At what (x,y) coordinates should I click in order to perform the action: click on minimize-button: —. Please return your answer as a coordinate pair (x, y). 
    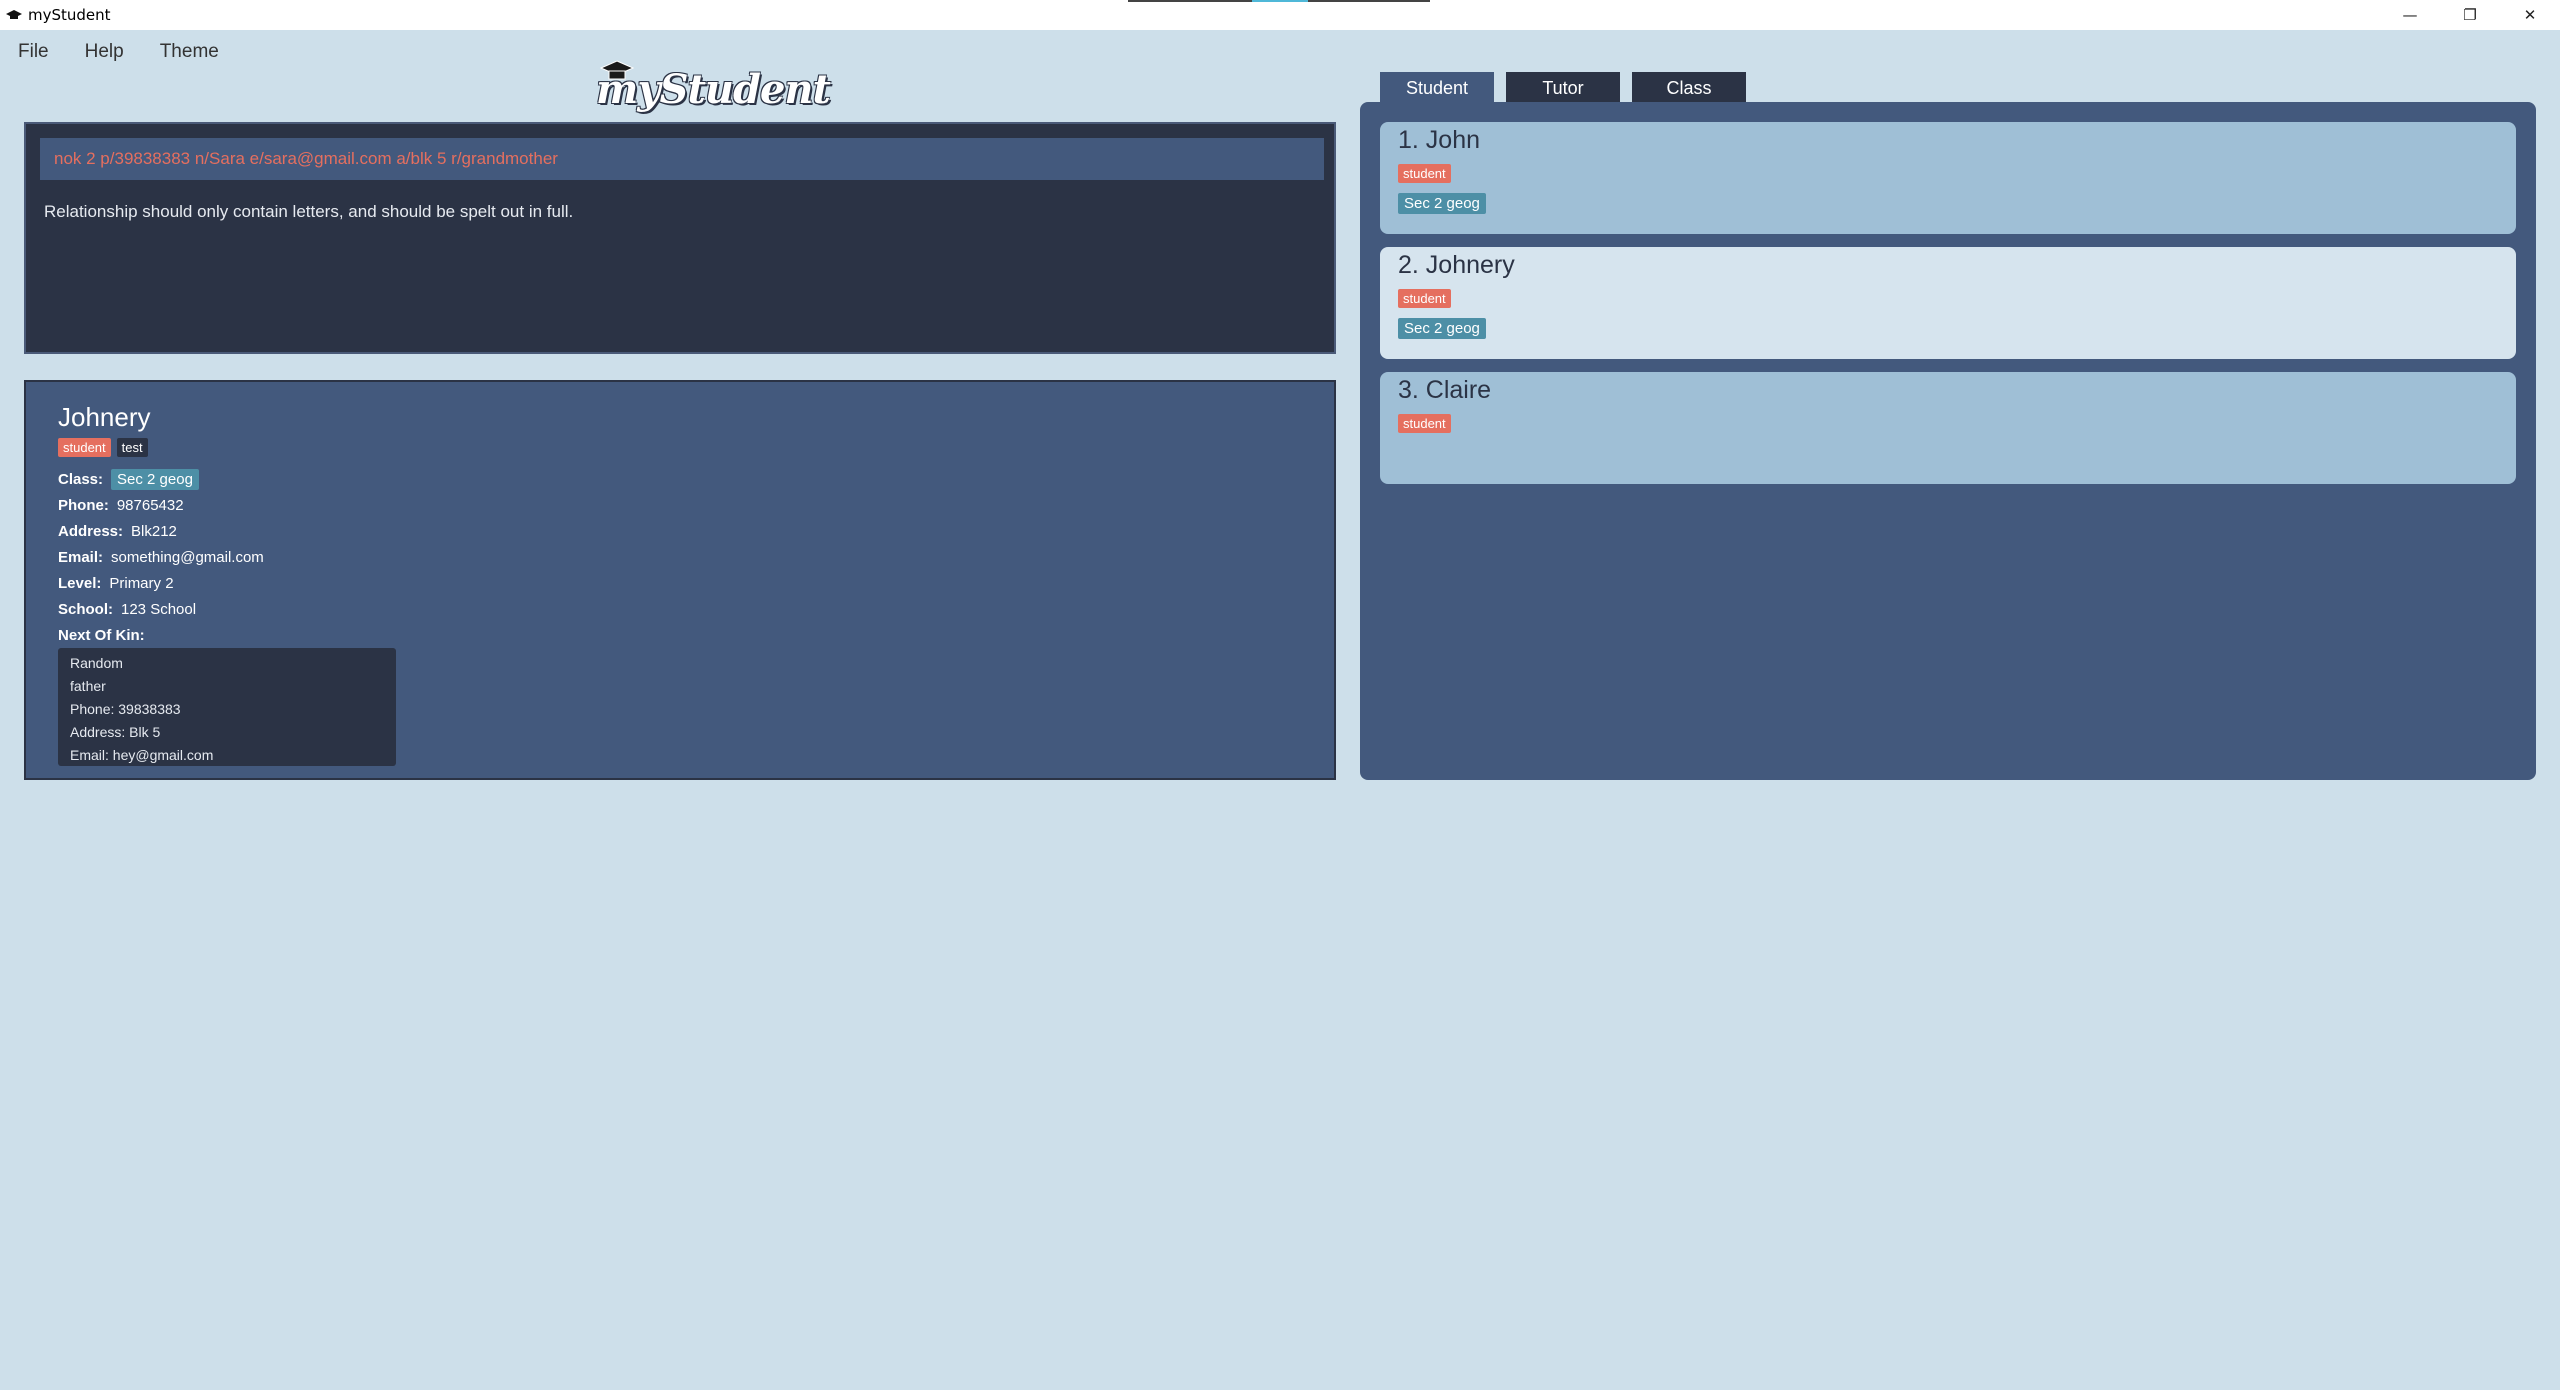
    Looking at the image, I should click on (2410, 15).